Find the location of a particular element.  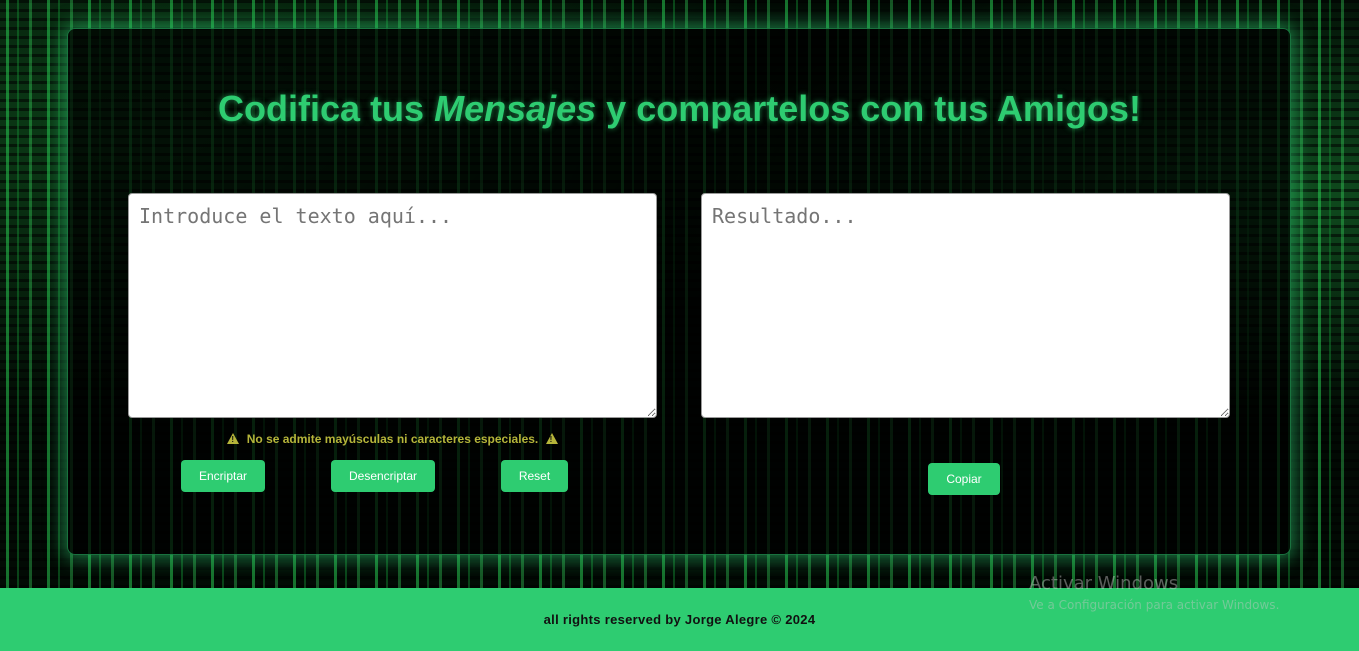

title-text-start: Codifica tus is located at coordinates (326, 108).